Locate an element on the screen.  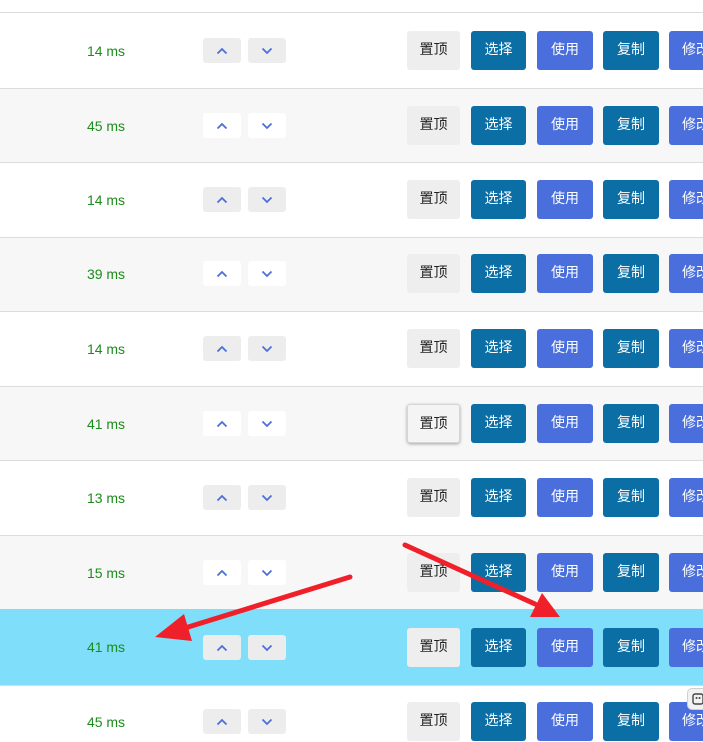
widget-glyph-icon is located at coordinates (697, 699).